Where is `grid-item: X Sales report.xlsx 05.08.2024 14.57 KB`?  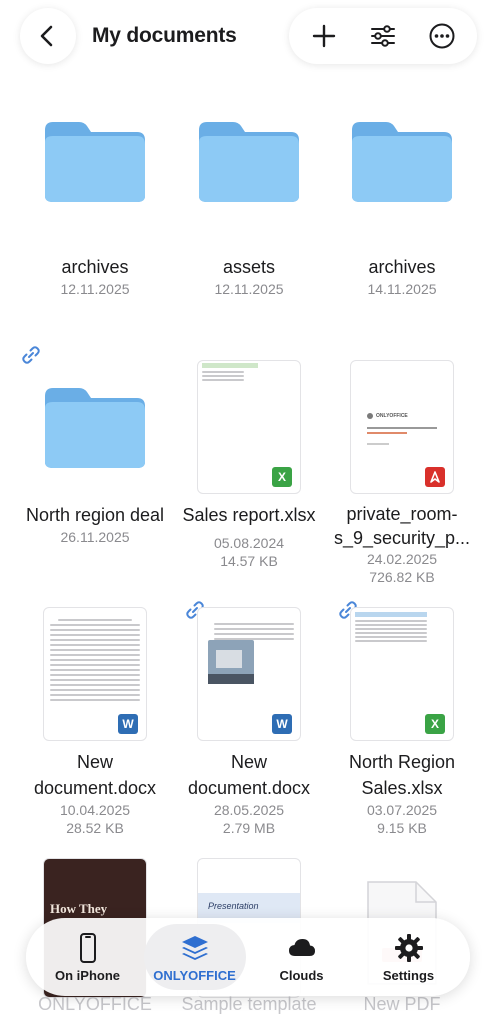 grid-item: X Sales report.xlsx 05.08.2024 14.57 KB is located at coordinates (249, 459).